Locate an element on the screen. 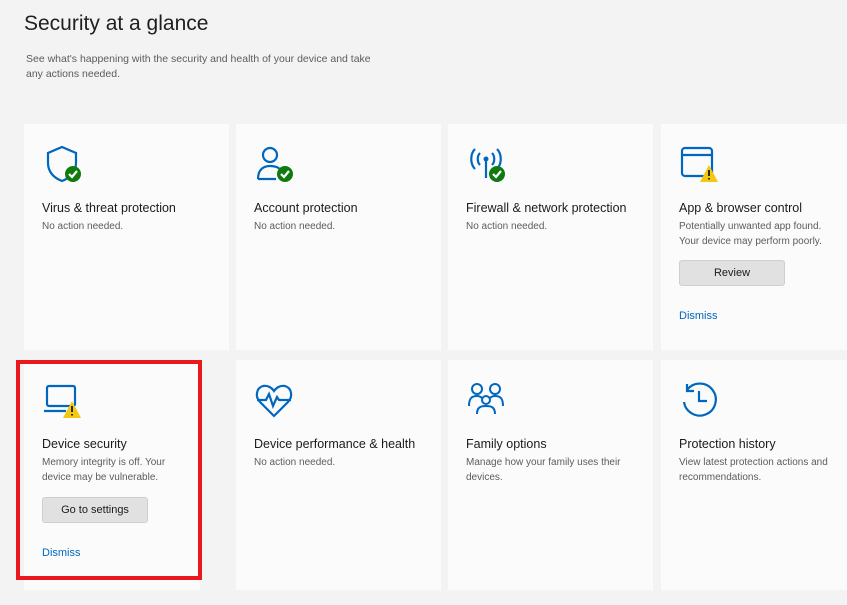  tile-name: Firewall & network protection is located at coordinates (546, 208).